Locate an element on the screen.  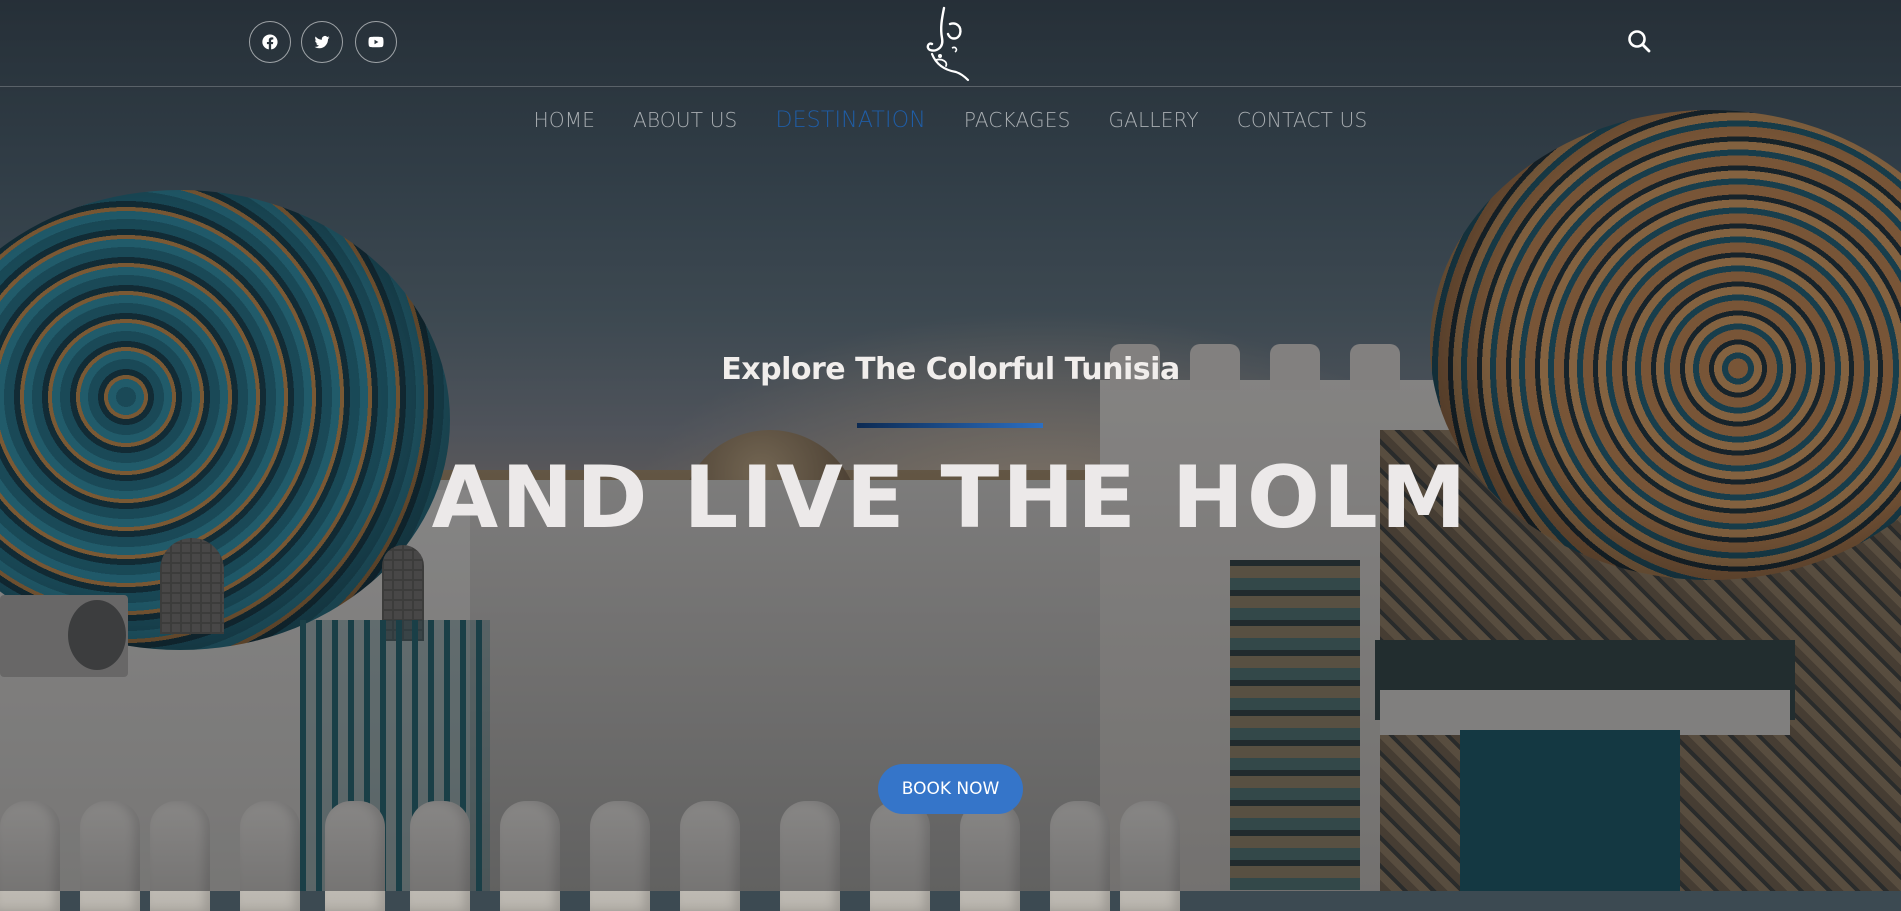
facebook-link is located at coordinates (270, 42).